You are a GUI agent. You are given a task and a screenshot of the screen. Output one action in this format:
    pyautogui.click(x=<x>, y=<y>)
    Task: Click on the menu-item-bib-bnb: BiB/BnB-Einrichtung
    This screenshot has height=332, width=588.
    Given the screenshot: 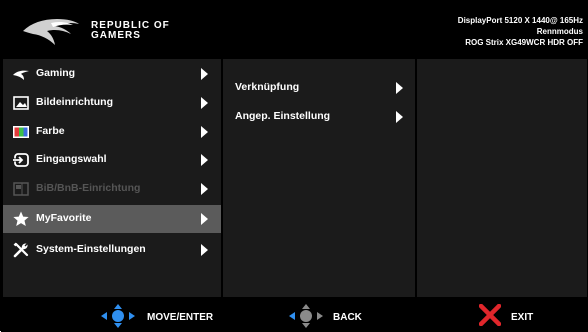 What is the action you would take?
    pyautogui.click(x=112, y=189)
    